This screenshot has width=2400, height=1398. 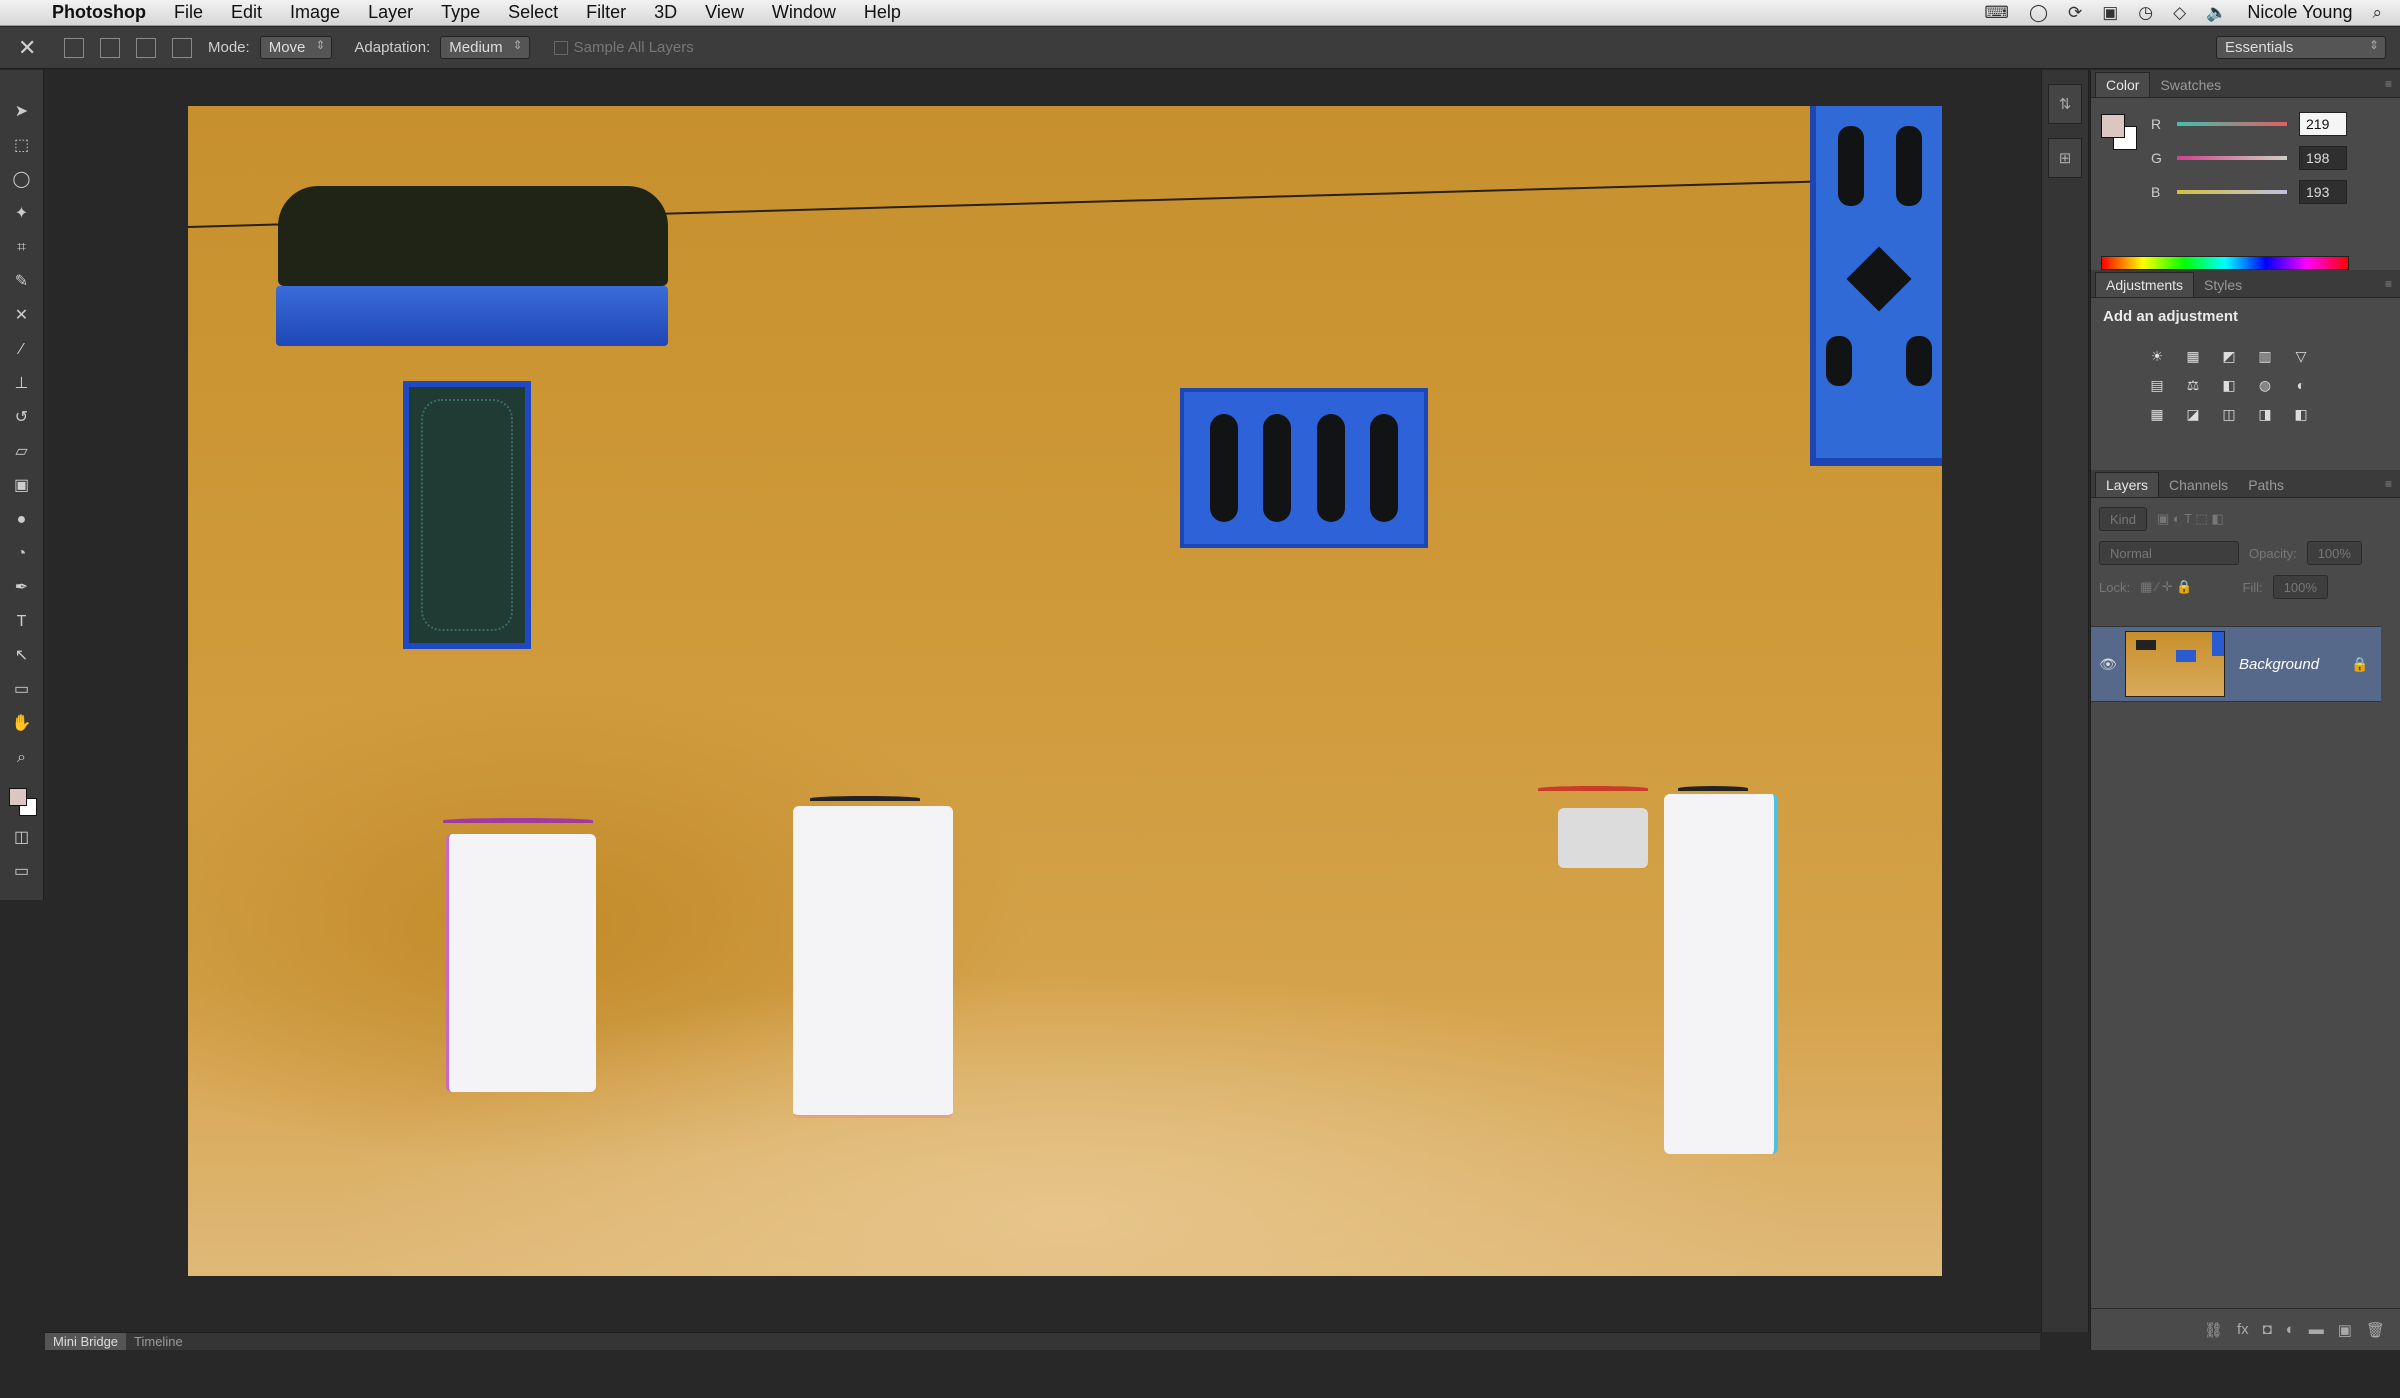 What do you see at coordinates (2301, 356) in the screenshot?
I see `vibrance-icon: ▽` at bounding box center [2301, 356].